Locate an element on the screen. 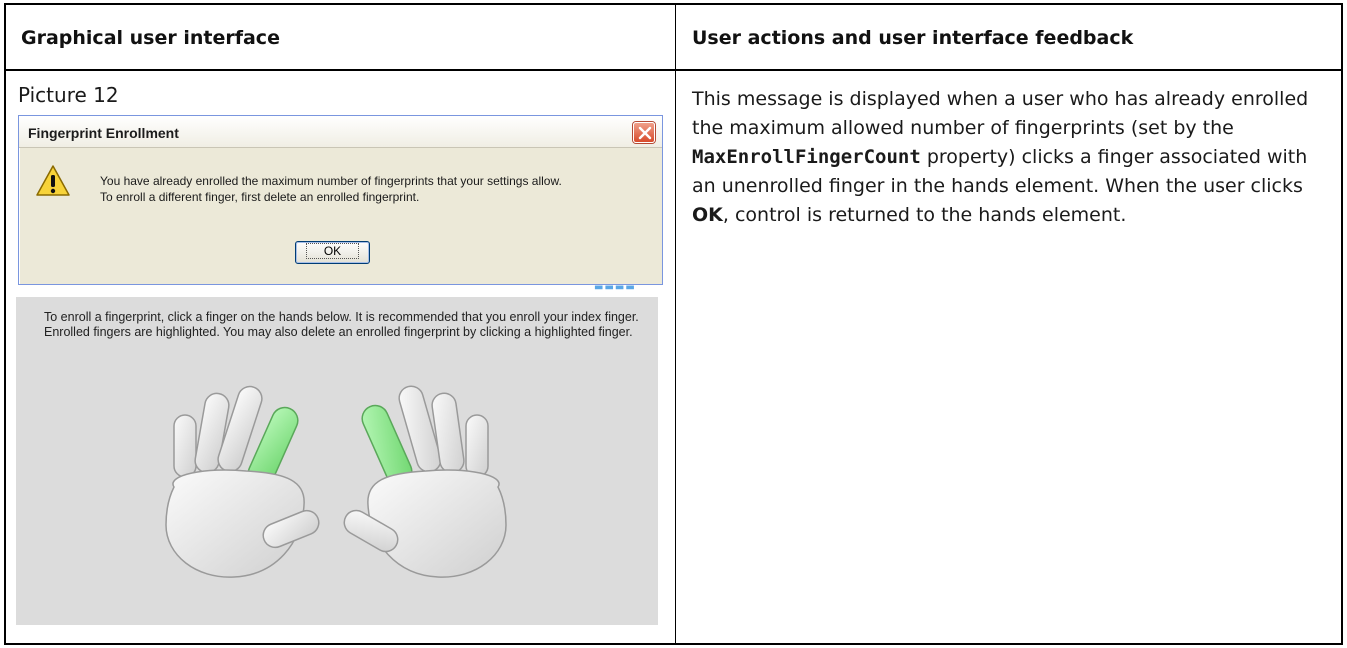 The width and height of the screenshot is (1347, 648). close-icon is located at coordinates (645, 133).